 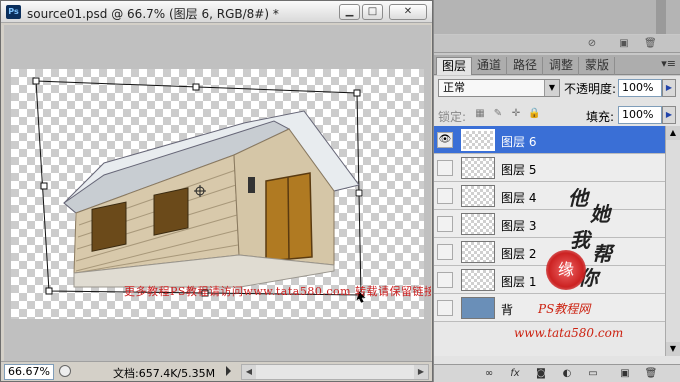 What do you see at coordinates (669, 88) in the screenshot?
I see `opacity-arrow-icon: ▶` at bounding box center [669, 88].